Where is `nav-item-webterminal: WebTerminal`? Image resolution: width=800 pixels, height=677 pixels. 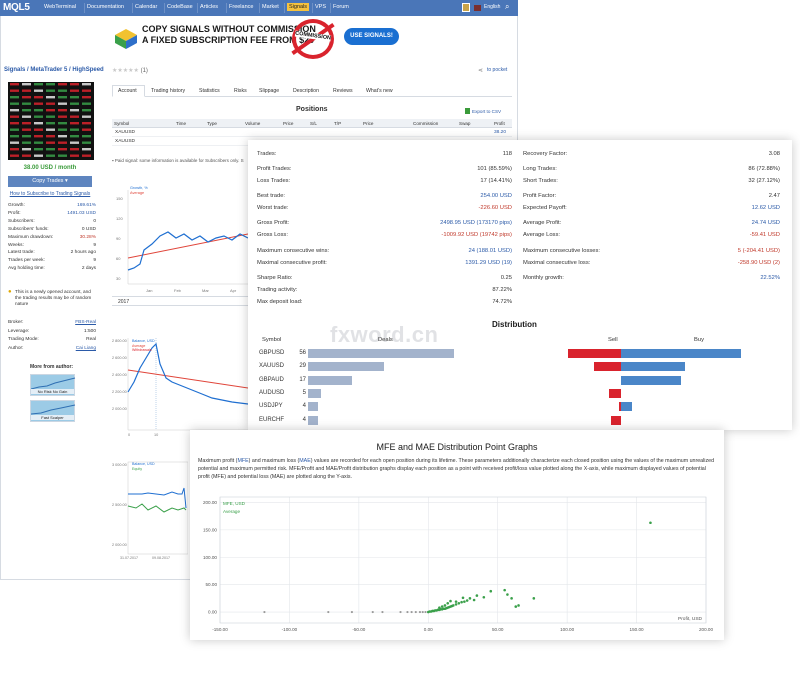 nav-item-webterminal: WebTerminal is located at coordinates (60, 7).